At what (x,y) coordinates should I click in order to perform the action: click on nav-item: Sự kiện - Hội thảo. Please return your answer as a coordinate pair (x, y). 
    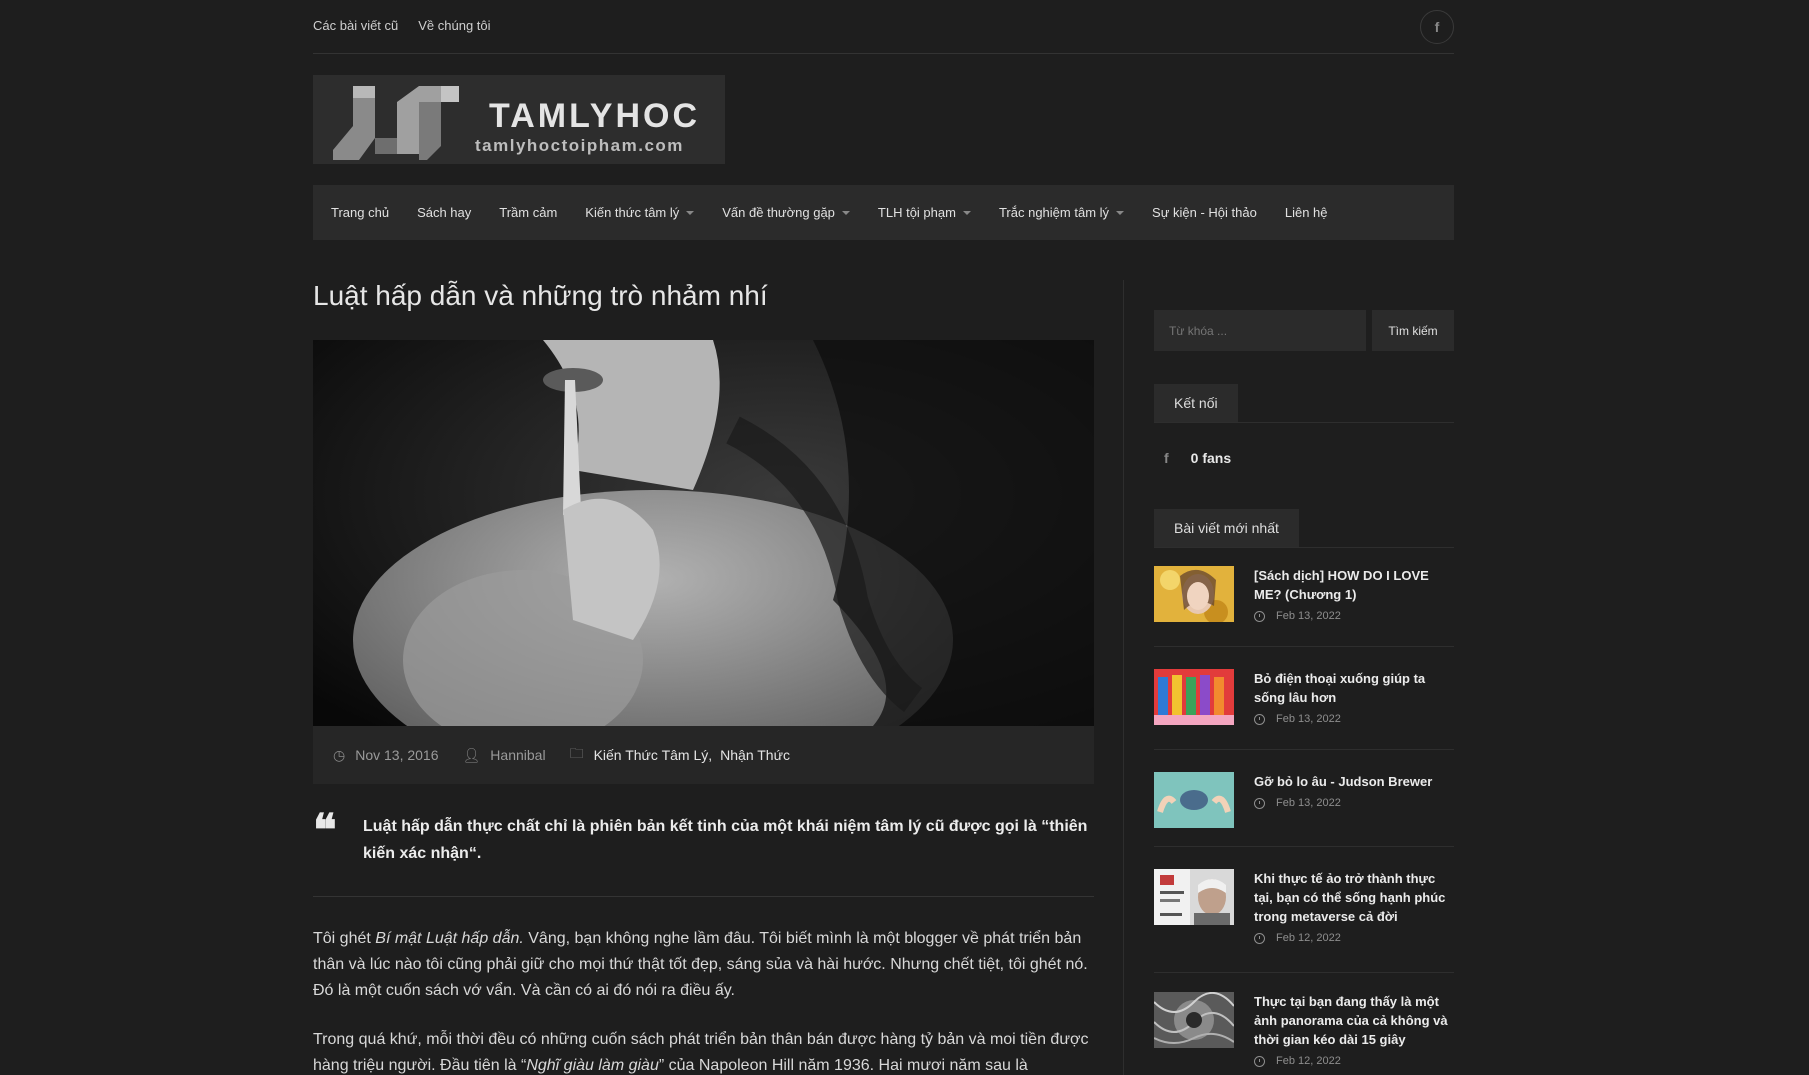
    Looking at the image, I should click on (1204, 212).